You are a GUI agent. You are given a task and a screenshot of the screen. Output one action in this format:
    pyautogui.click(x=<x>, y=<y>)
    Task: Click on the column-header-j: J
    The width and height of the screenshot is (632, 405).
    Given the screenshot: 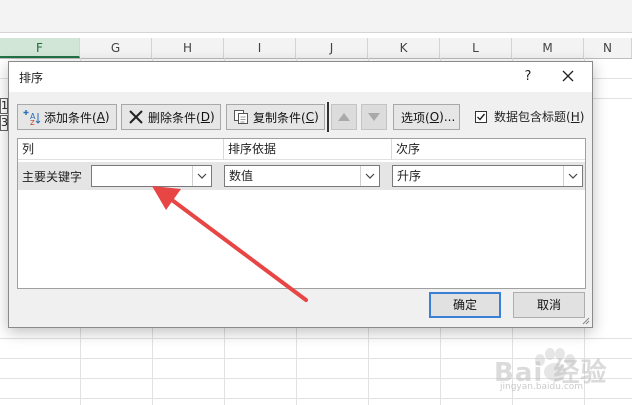 What is the action you would take?
    pyautogui.click(x=332, y=48)
    